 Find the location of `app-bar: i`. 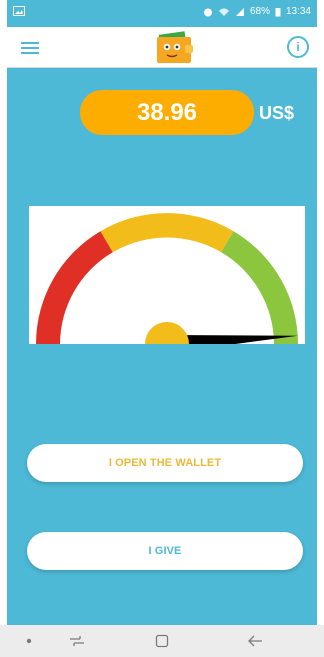

app-bar: i is located at coordinates (162, 47).